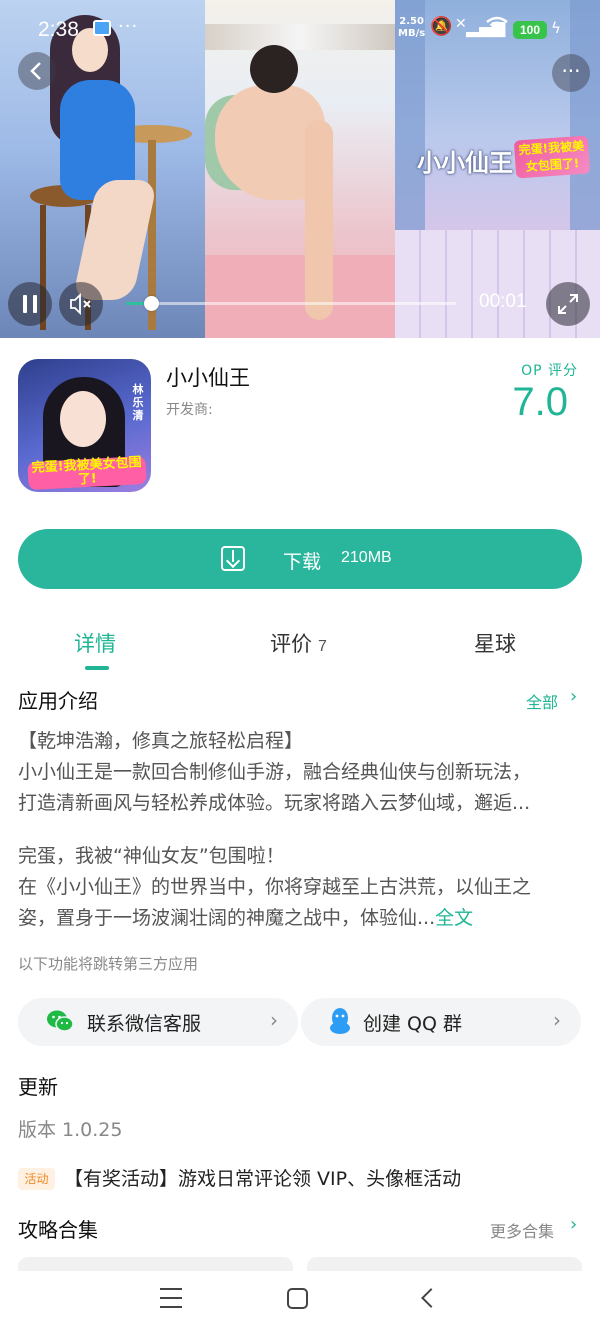  Describe the element at coordinates (530, 30) in the screenshot. I see `battery-indicator: 100` at that location.